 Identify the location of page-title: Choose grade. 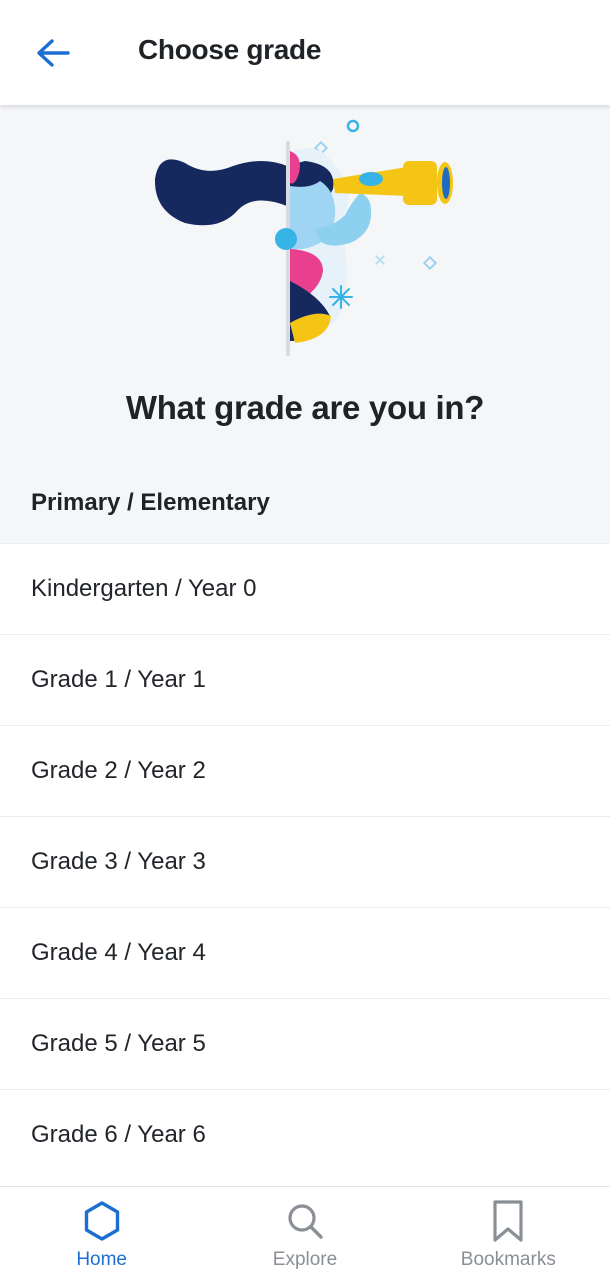
(230, 49).